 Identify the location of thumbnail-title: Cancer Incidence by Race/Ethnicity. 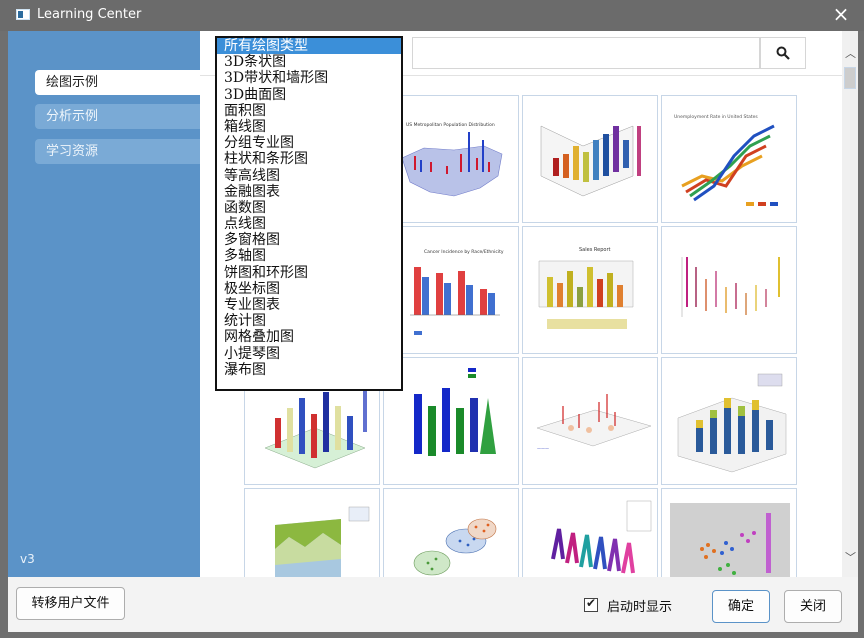
(464, 252).